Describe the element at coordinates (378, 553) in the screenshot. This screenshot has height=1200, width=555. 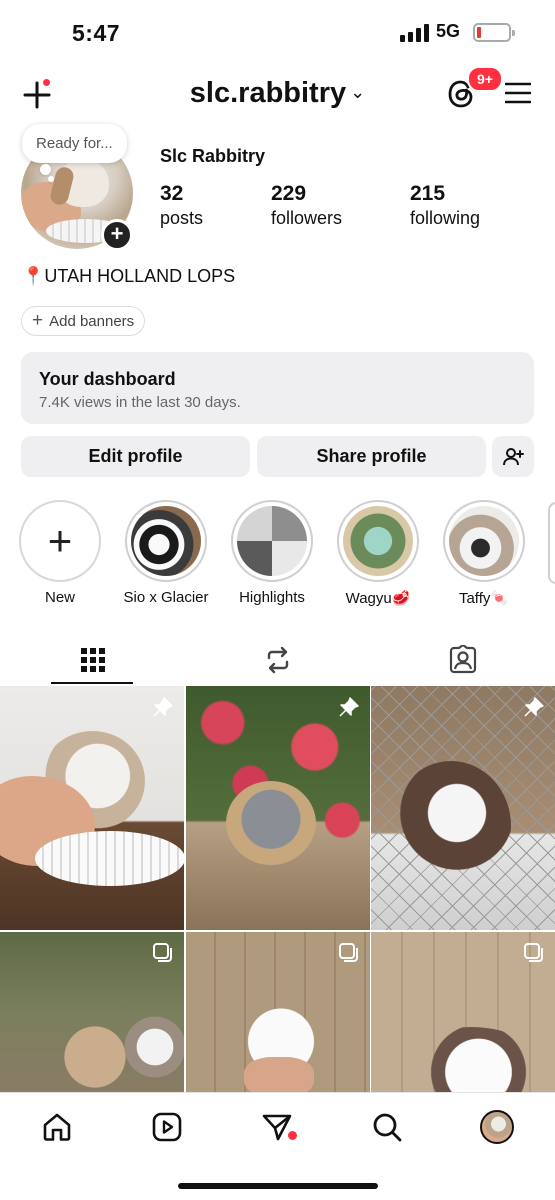
I see `highlight-item: Wagyu🥩` at that location.